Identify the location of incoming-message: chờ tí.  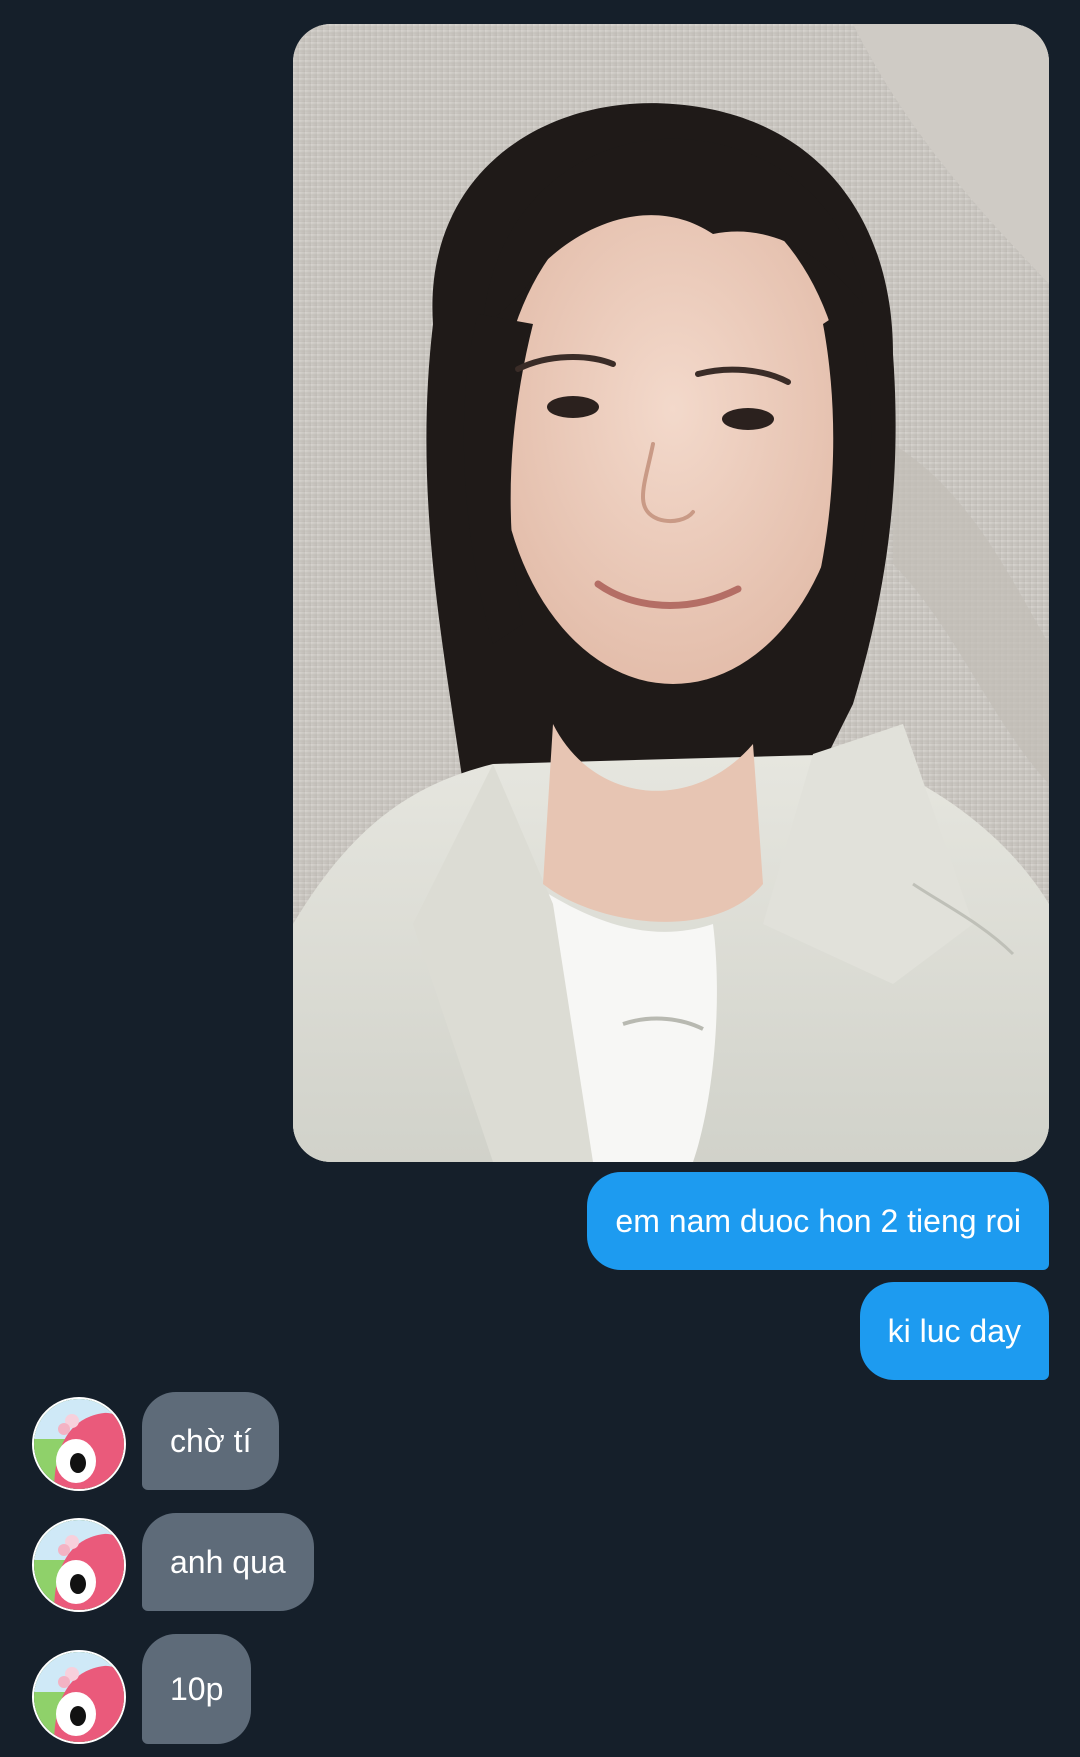
(211, 1441).